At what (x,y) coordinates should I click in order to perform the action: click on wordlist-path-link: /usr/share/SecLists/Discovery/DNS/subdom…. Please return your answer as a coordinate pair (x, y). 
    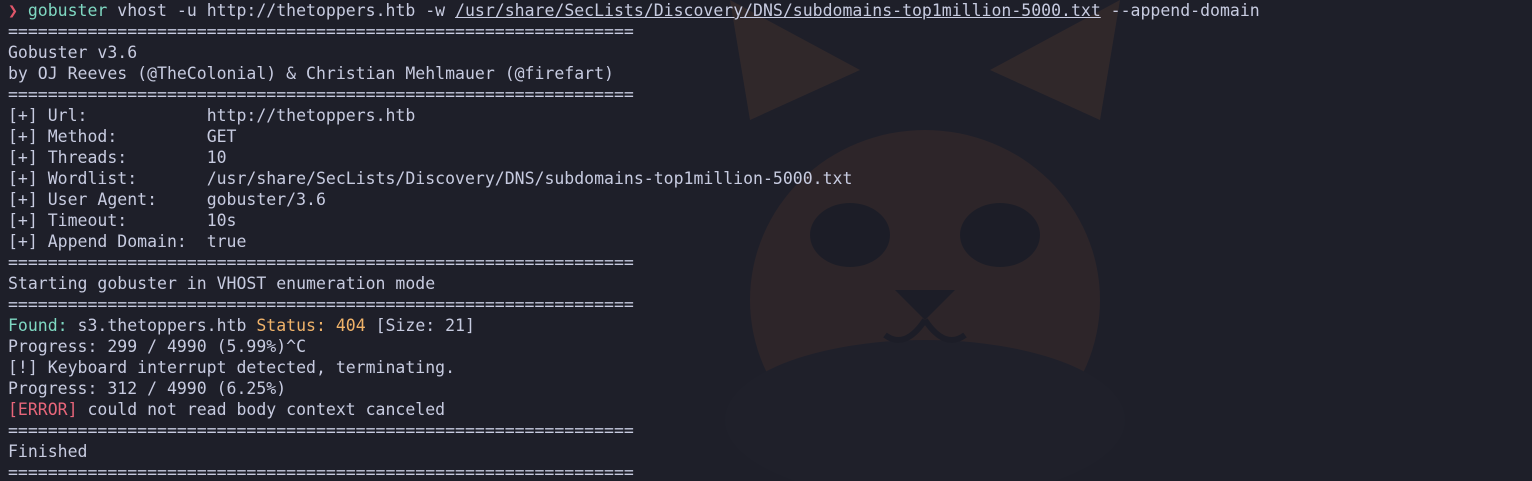
    Looking at the image, I should click on (778, 10).